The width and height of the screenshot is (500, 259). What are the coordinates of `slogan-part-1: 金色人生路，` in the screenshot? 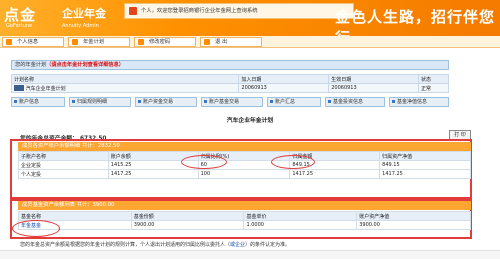 It's located at (383, 17).